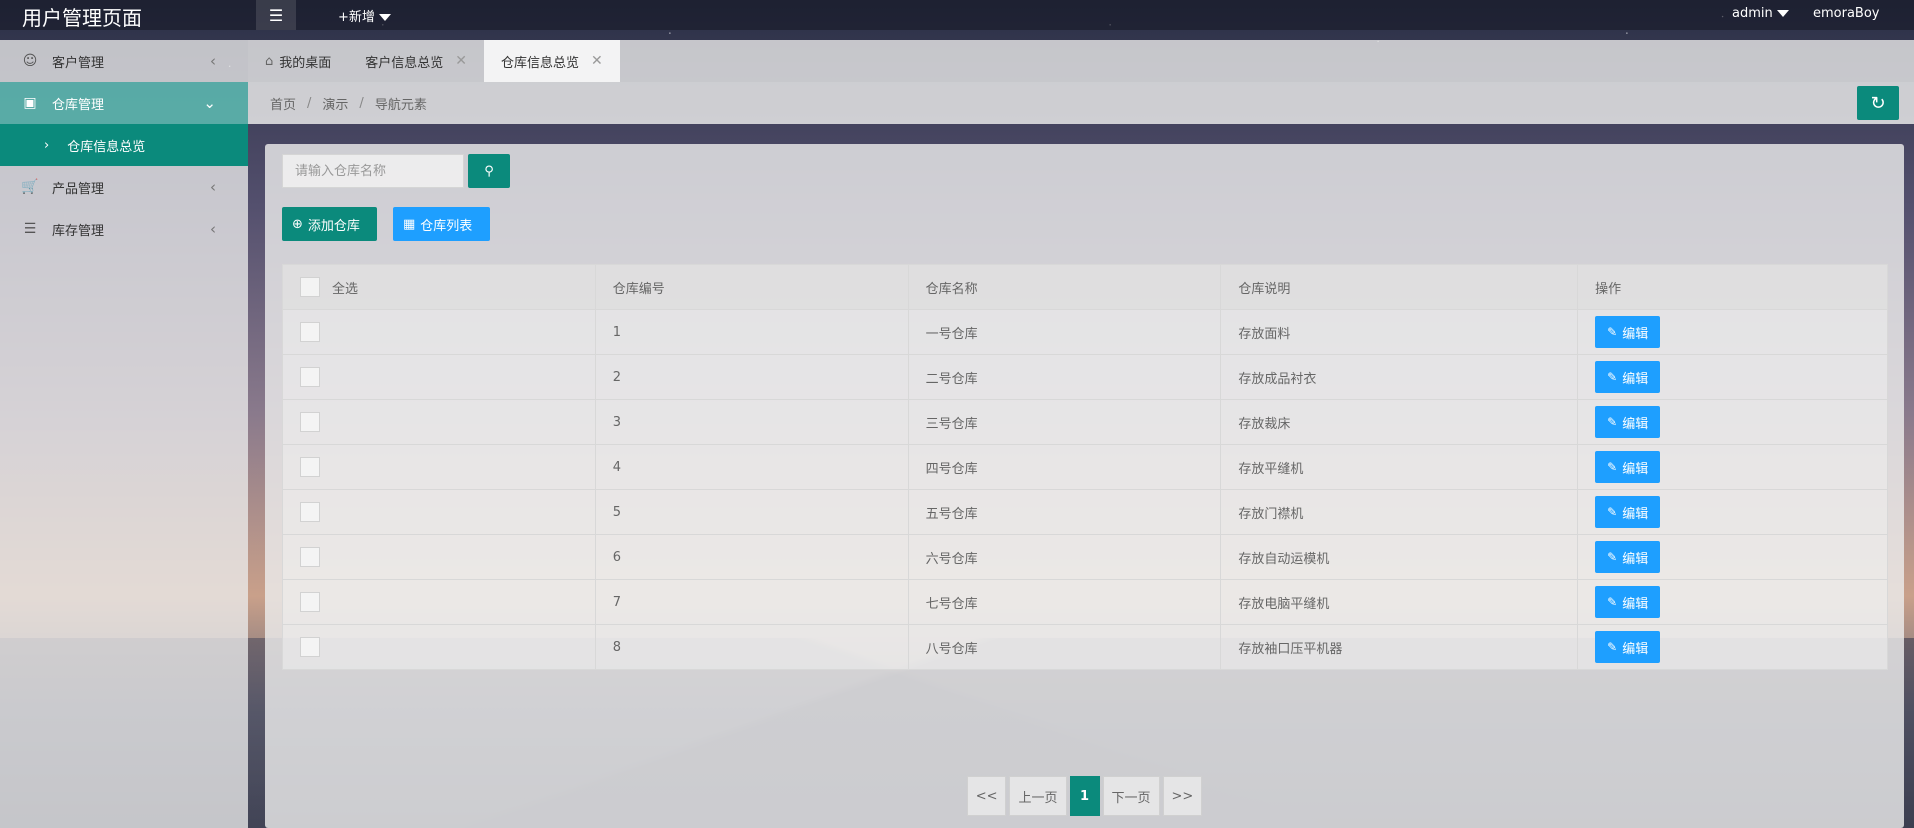 The image size is (1914, 828). Describe the element at coordinates (1182, 796) in the screenshot. I see `page-last-button: >>` at that location.